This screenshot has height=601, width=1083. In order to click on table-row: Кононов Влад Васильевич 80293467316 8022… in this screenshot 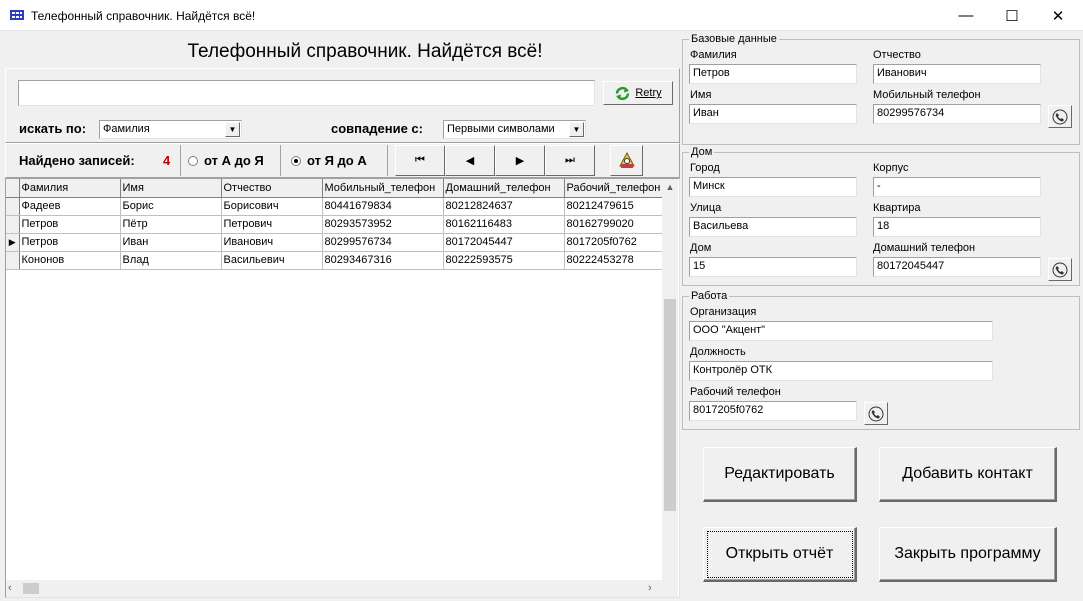, I will do `click(334, 260)`.